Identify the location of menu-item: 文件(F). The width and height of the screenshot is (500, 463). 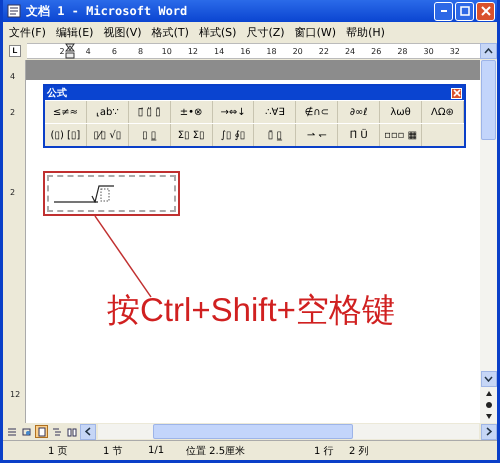
(27, 32).